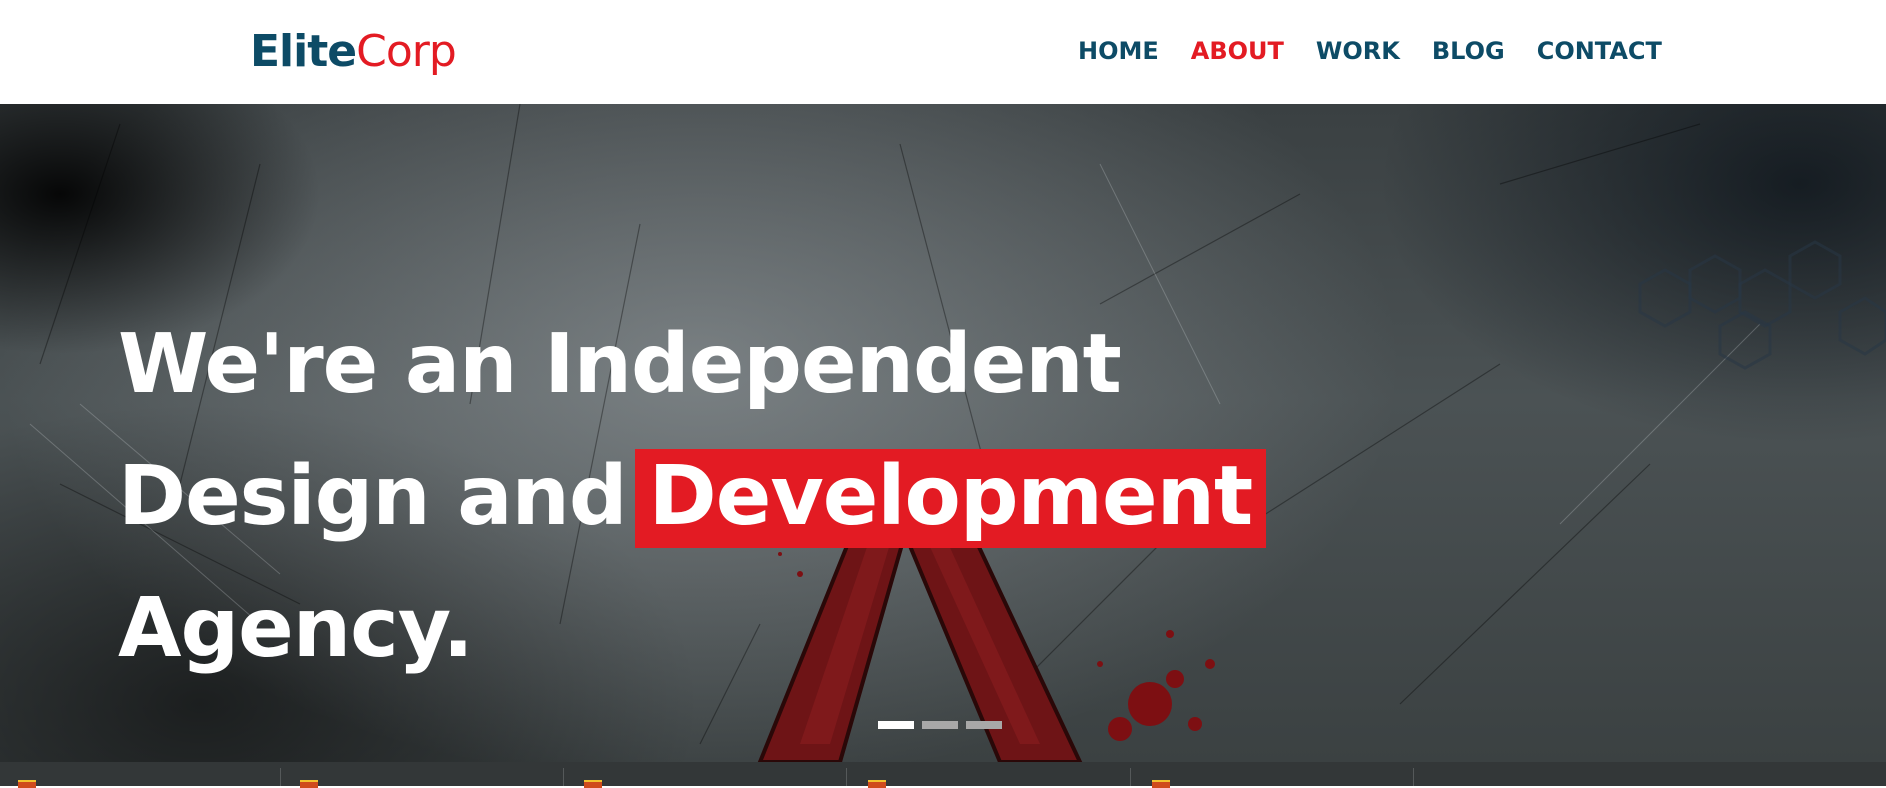 Image resolution: width=1886 pixels, height=788 pixels. I want to click on slider-pagination, so click(940, 725).